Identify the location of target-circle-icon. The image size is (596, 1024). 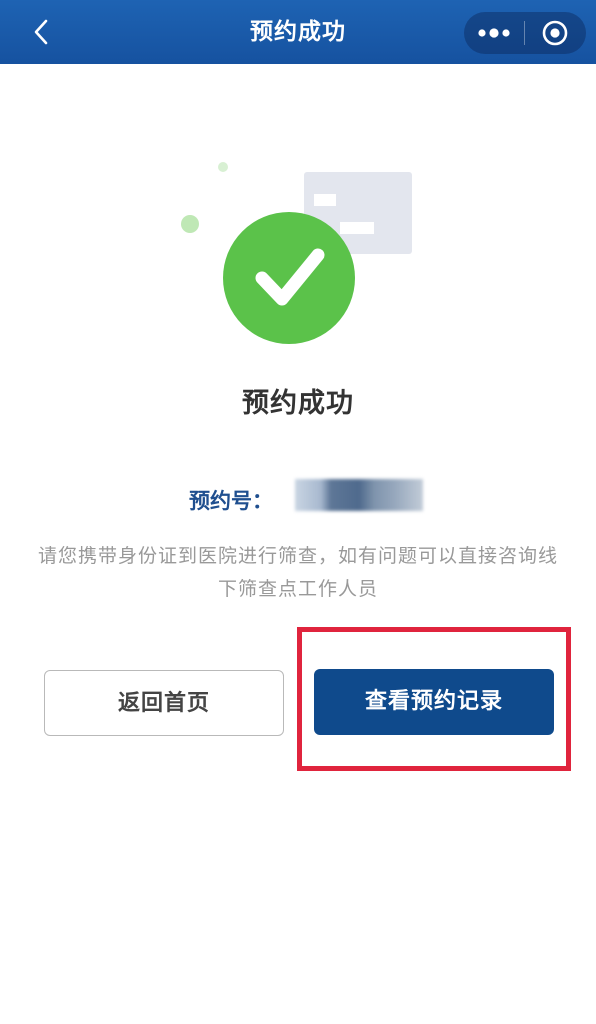
(555, 33).